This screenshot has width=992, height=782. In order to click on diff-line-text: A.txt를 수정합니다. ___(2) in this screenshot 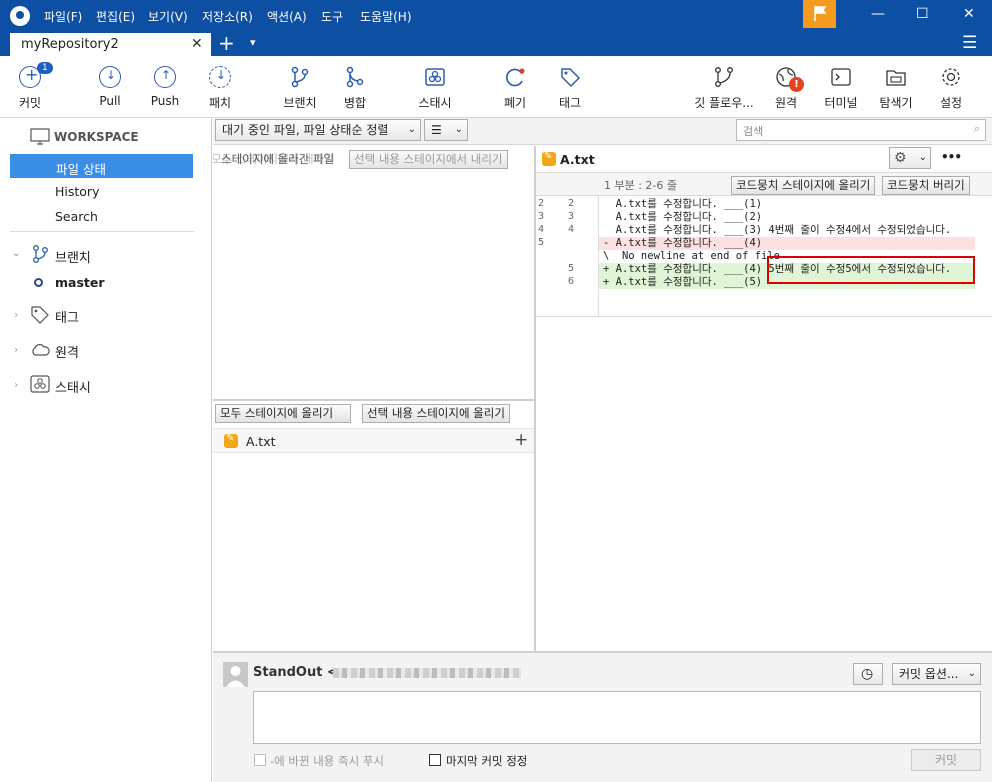, I will do `click(683, 217)`.